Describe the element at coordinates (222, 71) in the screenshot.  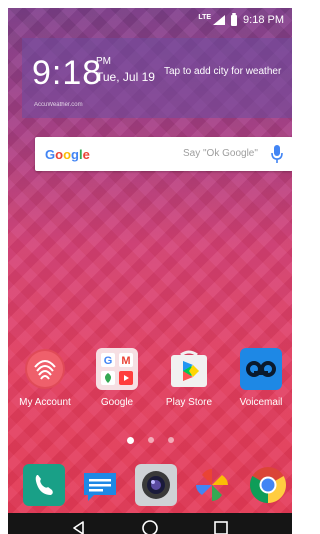
I see `add-city-button: Tap to add city for weather` at that location.